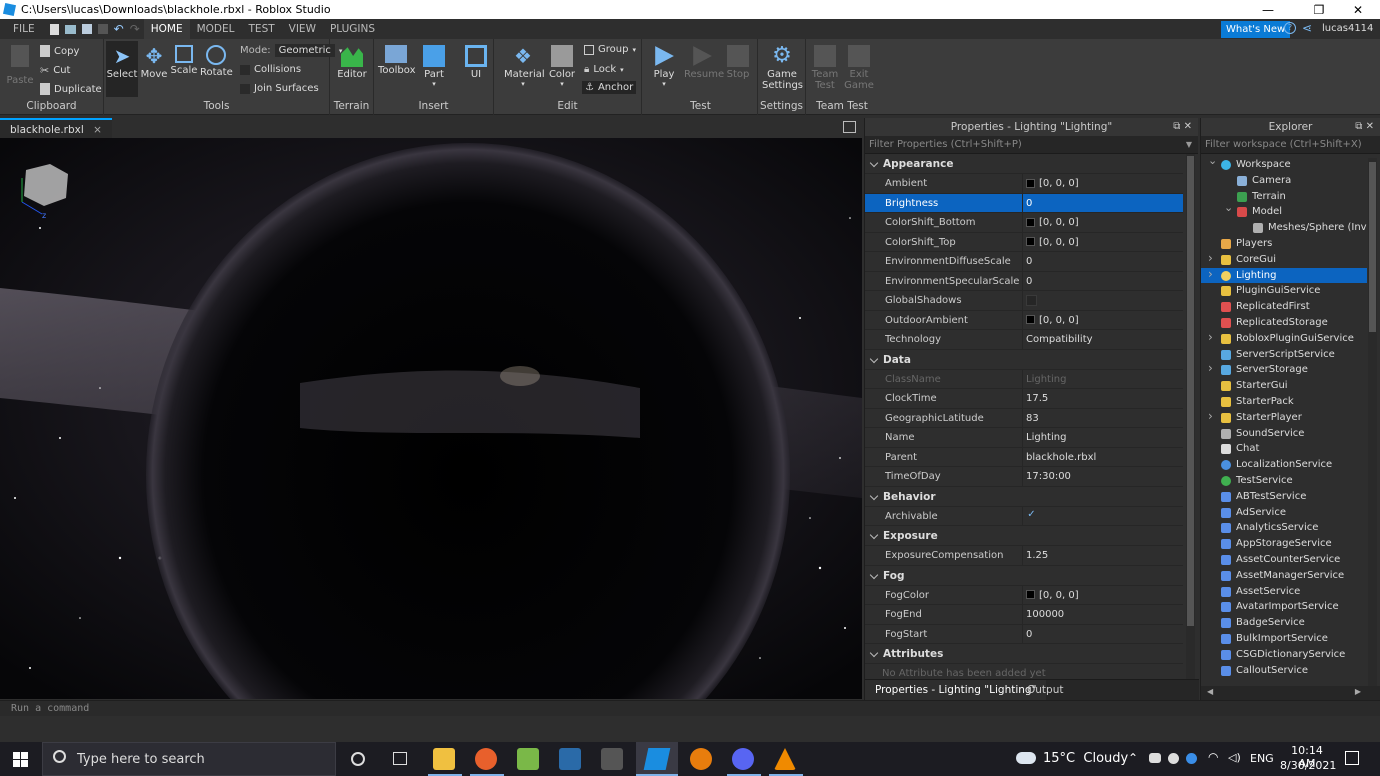 The width and height of the screenshot is (1380, 776). What do you see at coordinates (216, 61) in the screenshot?
I see `rotate-tool-button: Rotate` at bounding box center [216, 61].